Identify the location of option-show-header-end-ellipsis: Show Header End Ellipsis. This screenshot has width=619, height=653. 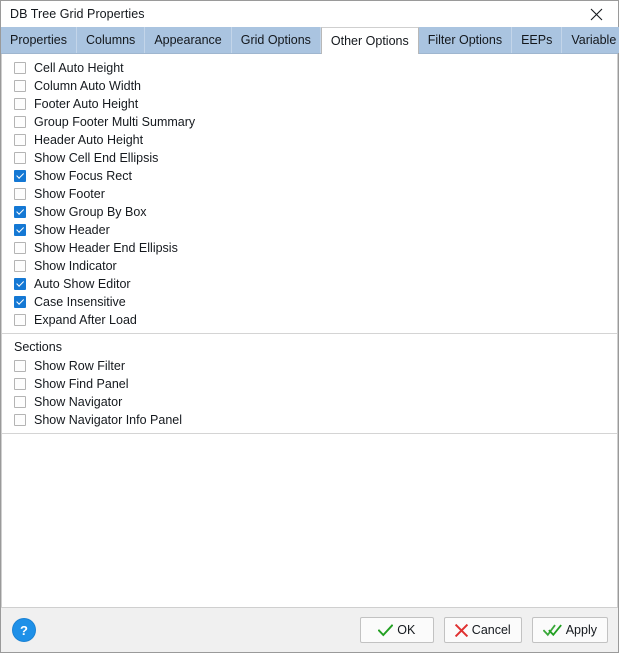
(309, 248).